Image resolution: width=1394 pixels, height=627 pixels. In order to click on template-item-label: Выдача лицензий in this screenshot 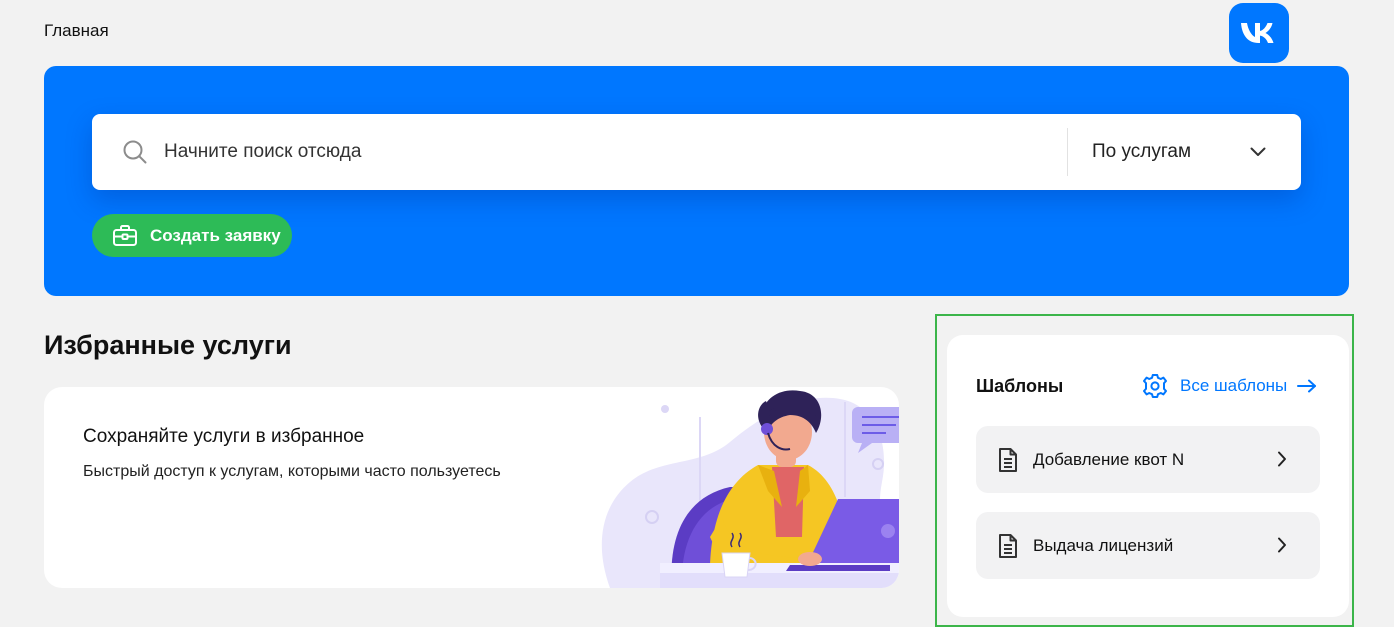, I will do `click(1103, 545)`.